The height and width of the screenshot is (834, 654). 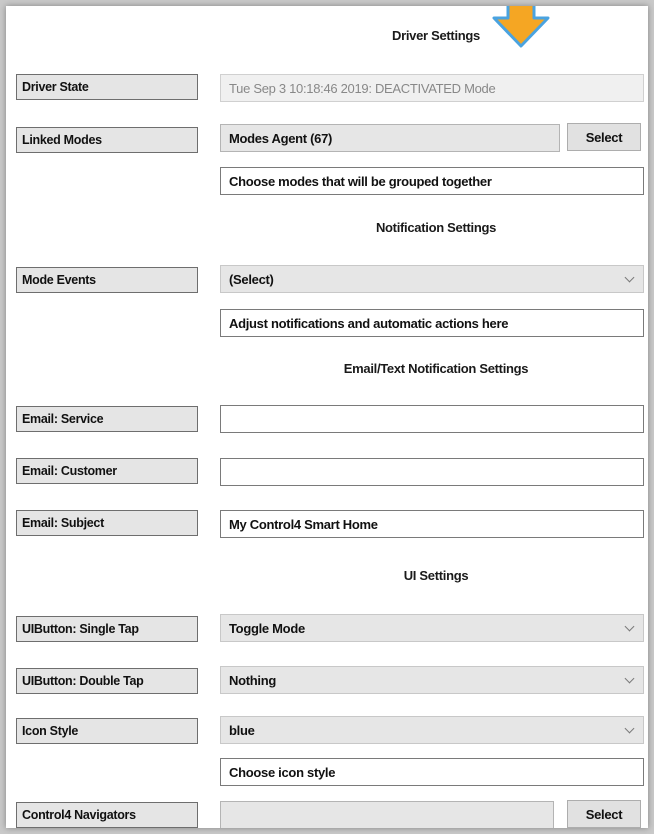 What do you see at coordinates (432, 279) in the screenshot?
I see `mode-events-dropdown: (Select)` at bounding box center [432, 279].